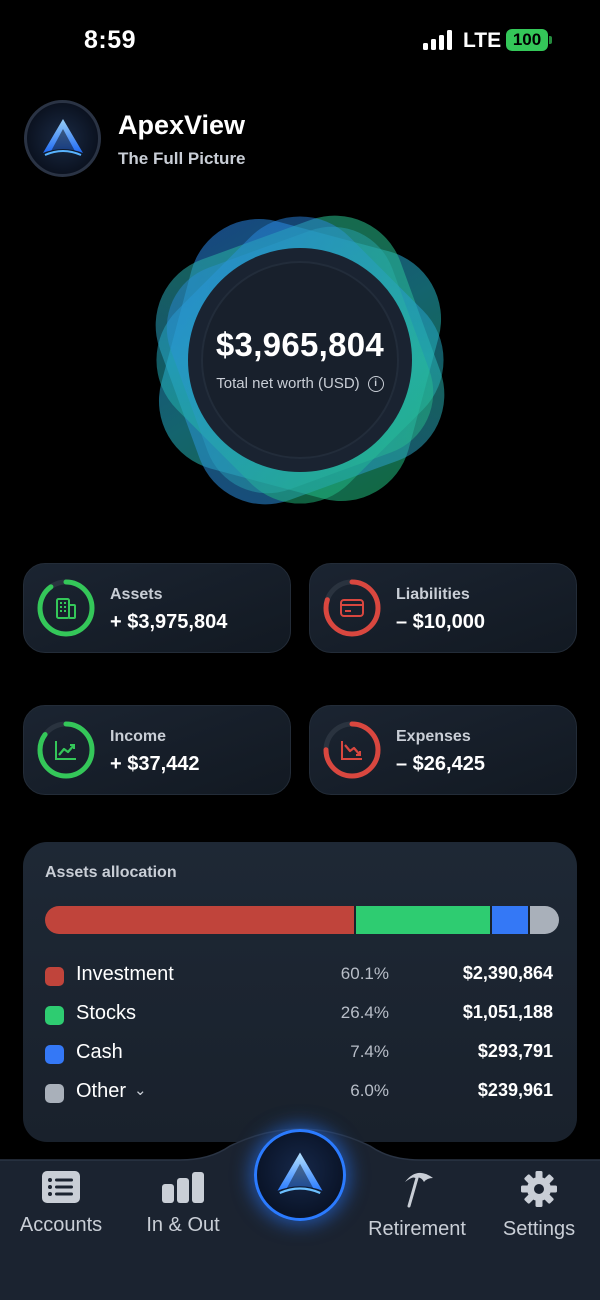 This screenshot has height=1300, width=600. I want to click on tab-settings-label: Settings, so click(539, 1229).